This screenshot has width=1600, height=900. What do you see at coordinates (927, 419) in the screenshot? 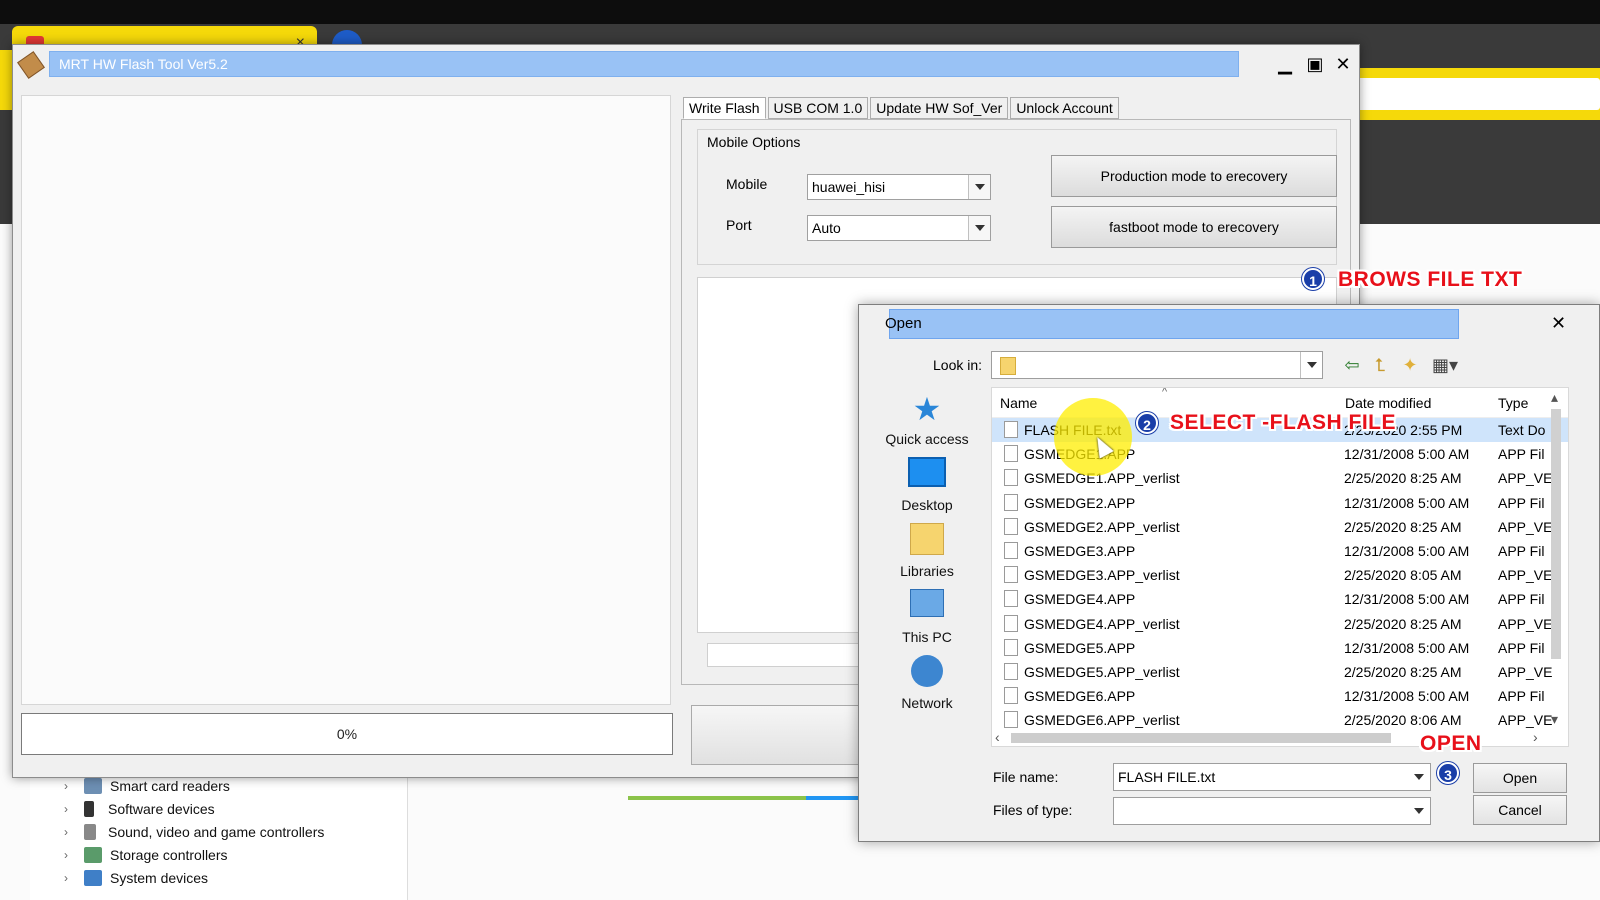
I see `place-quick-access: ★ Quick access` at bounding box center [927, 419].